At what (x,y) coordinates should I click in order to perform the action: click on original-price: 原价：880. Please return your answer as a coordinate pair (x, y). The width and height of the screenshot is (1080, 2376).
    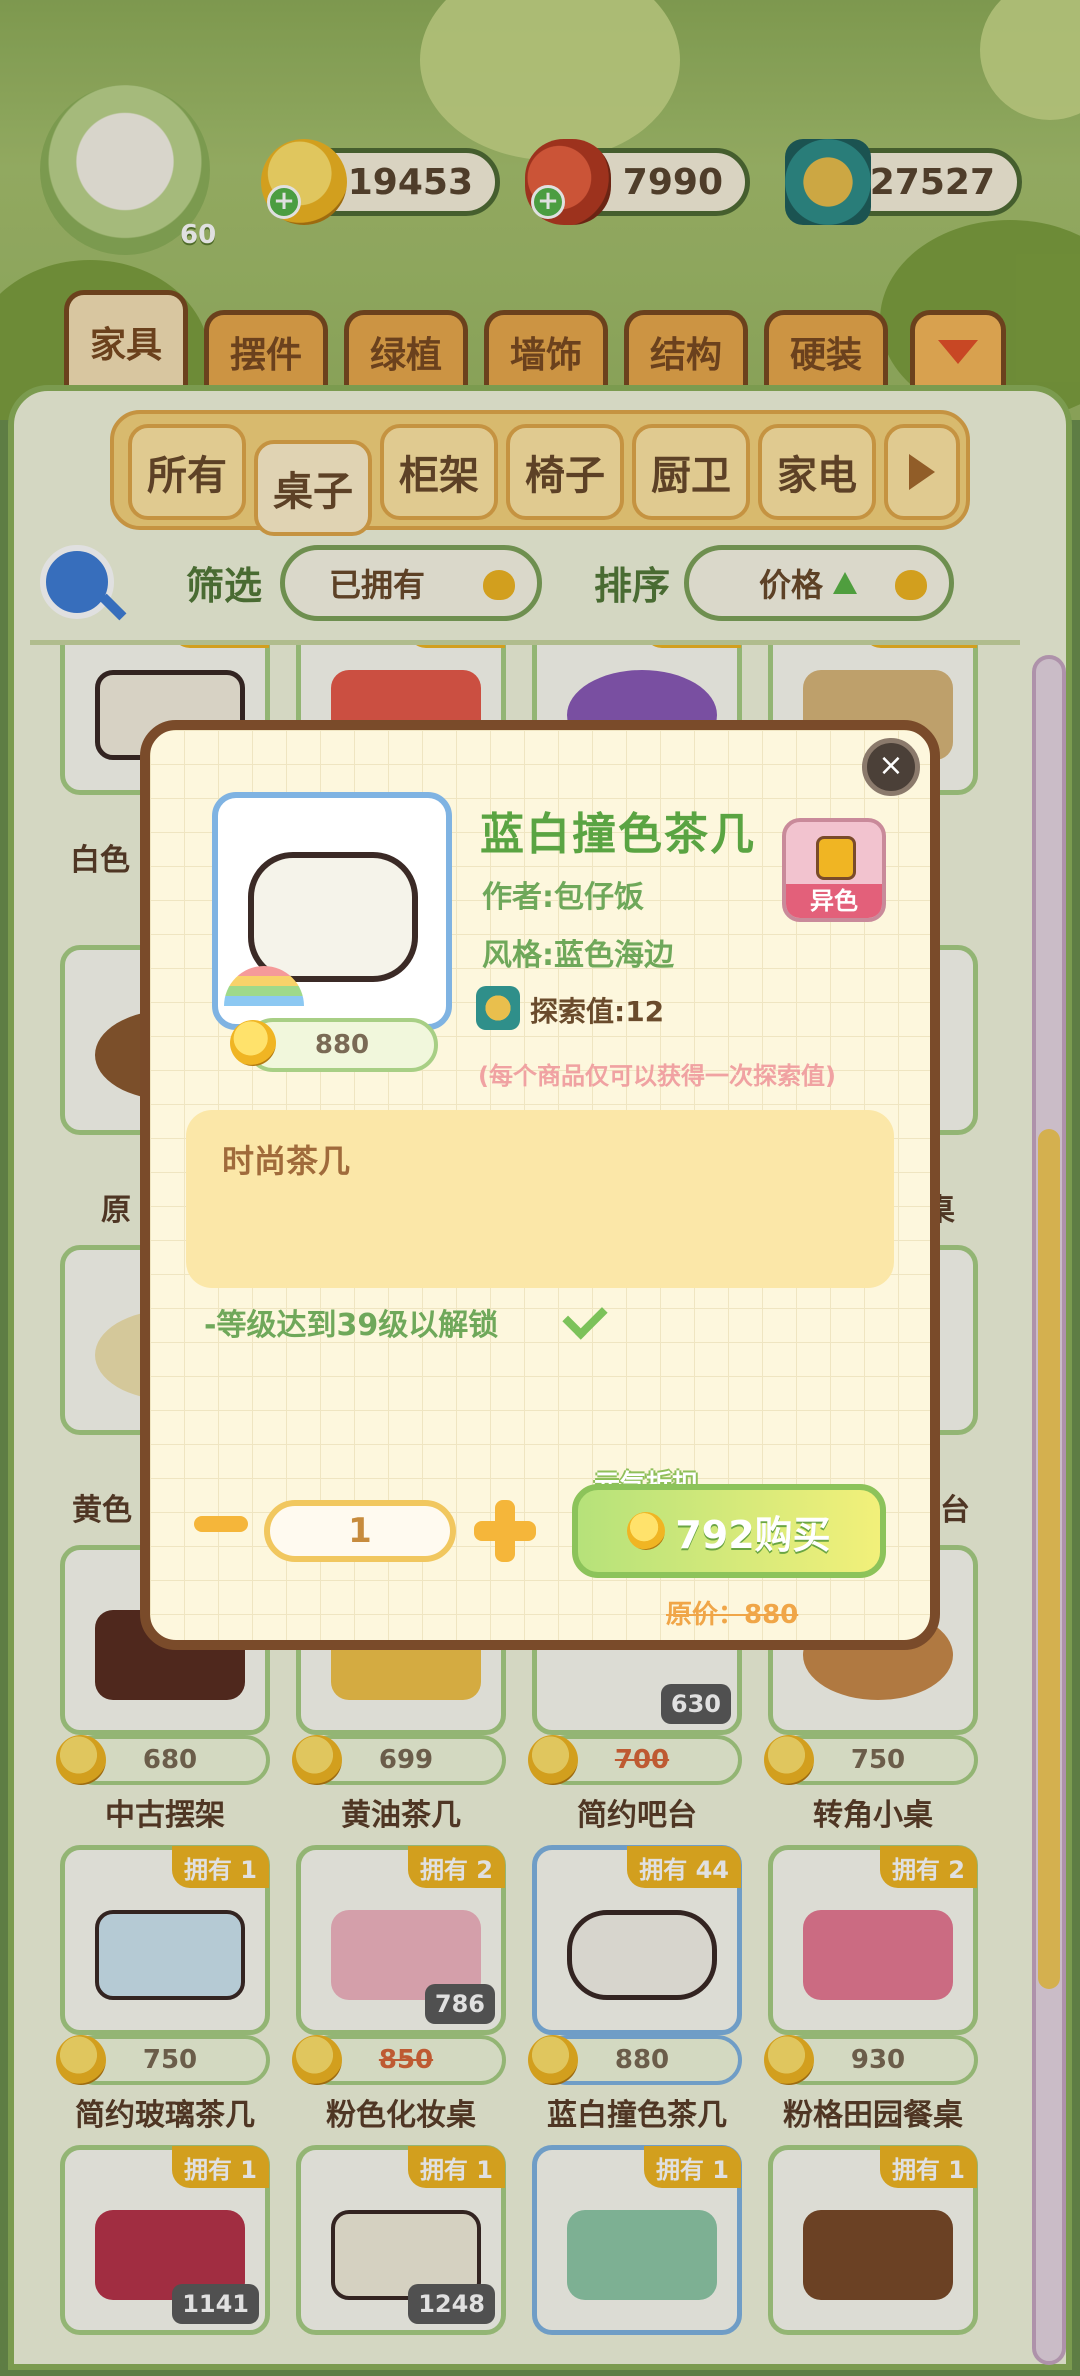
    Looking at the image, I should click on (732, 1615).